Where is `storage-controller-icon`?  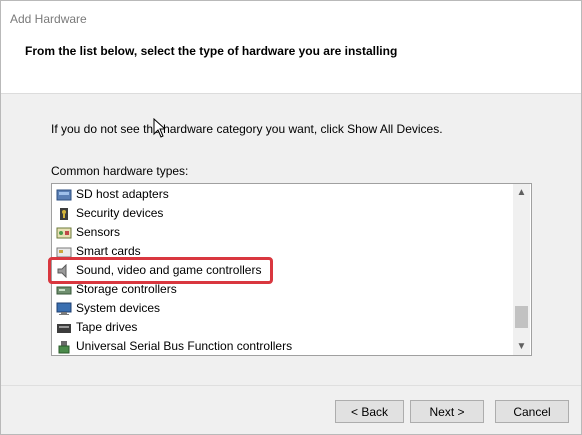 storage-controller-icon is located at coordinates (64, 290).